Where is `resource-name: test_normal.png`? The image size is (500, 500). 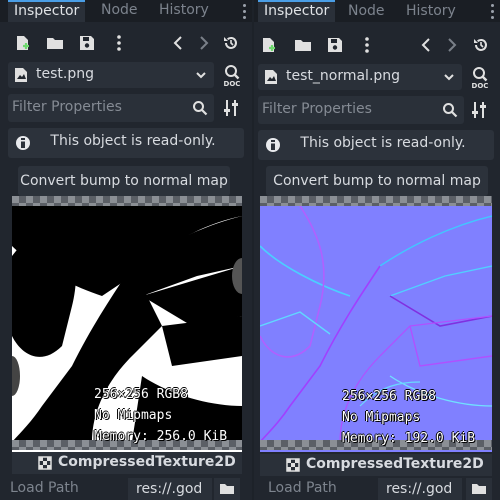 resource-name: test_normal.png is located at coordinates (343, 76).